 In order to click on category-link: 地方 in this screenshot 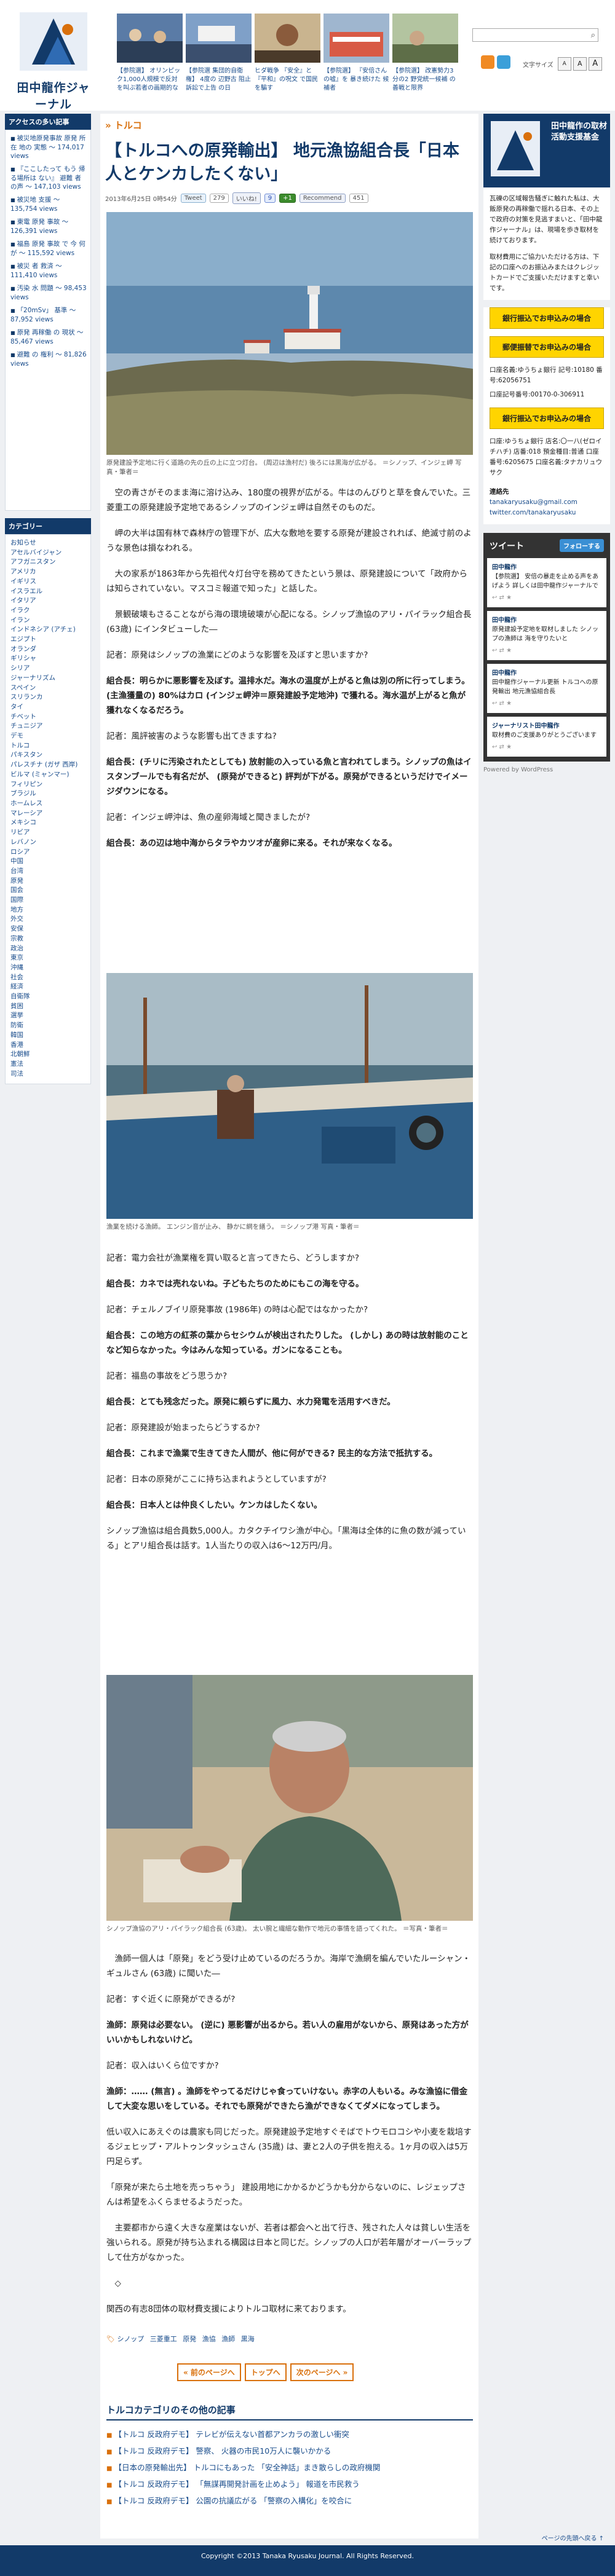, I will do `click(48, 910)`.